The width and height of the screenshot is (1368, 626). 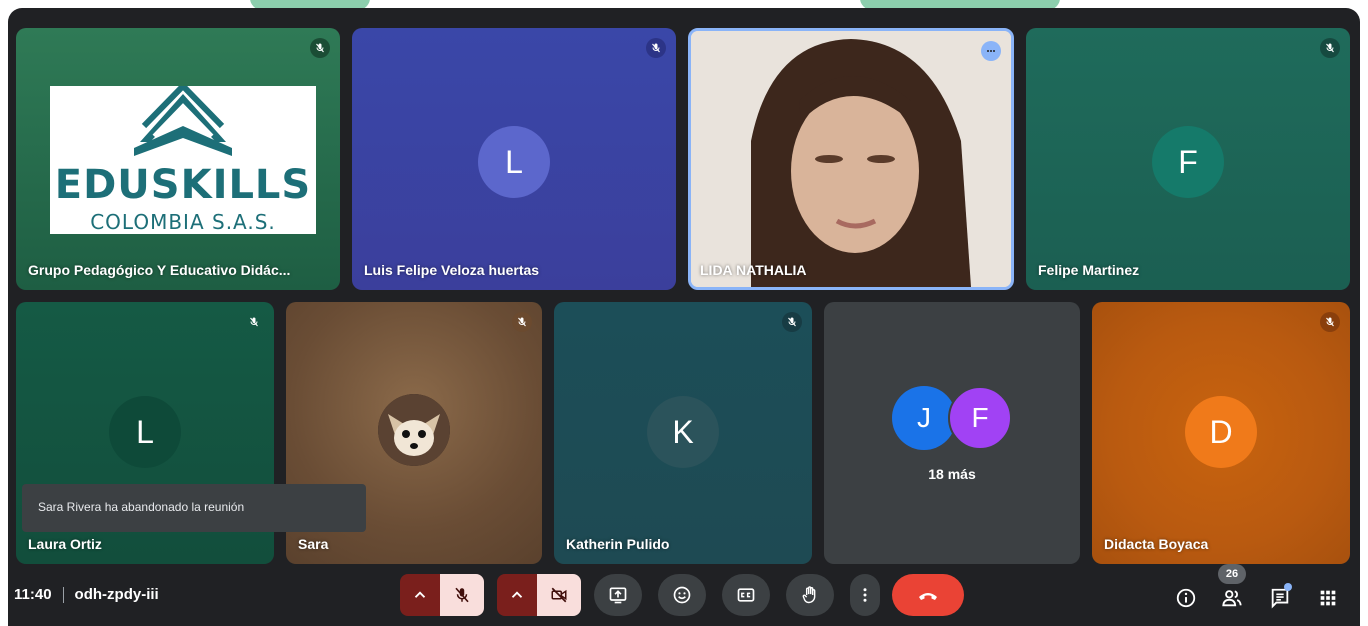 What do you see at coordinates (116, 594) in the screenshot?
I see `meeting-code: odh-zpdy-iii` at bounding box center [116, 594].